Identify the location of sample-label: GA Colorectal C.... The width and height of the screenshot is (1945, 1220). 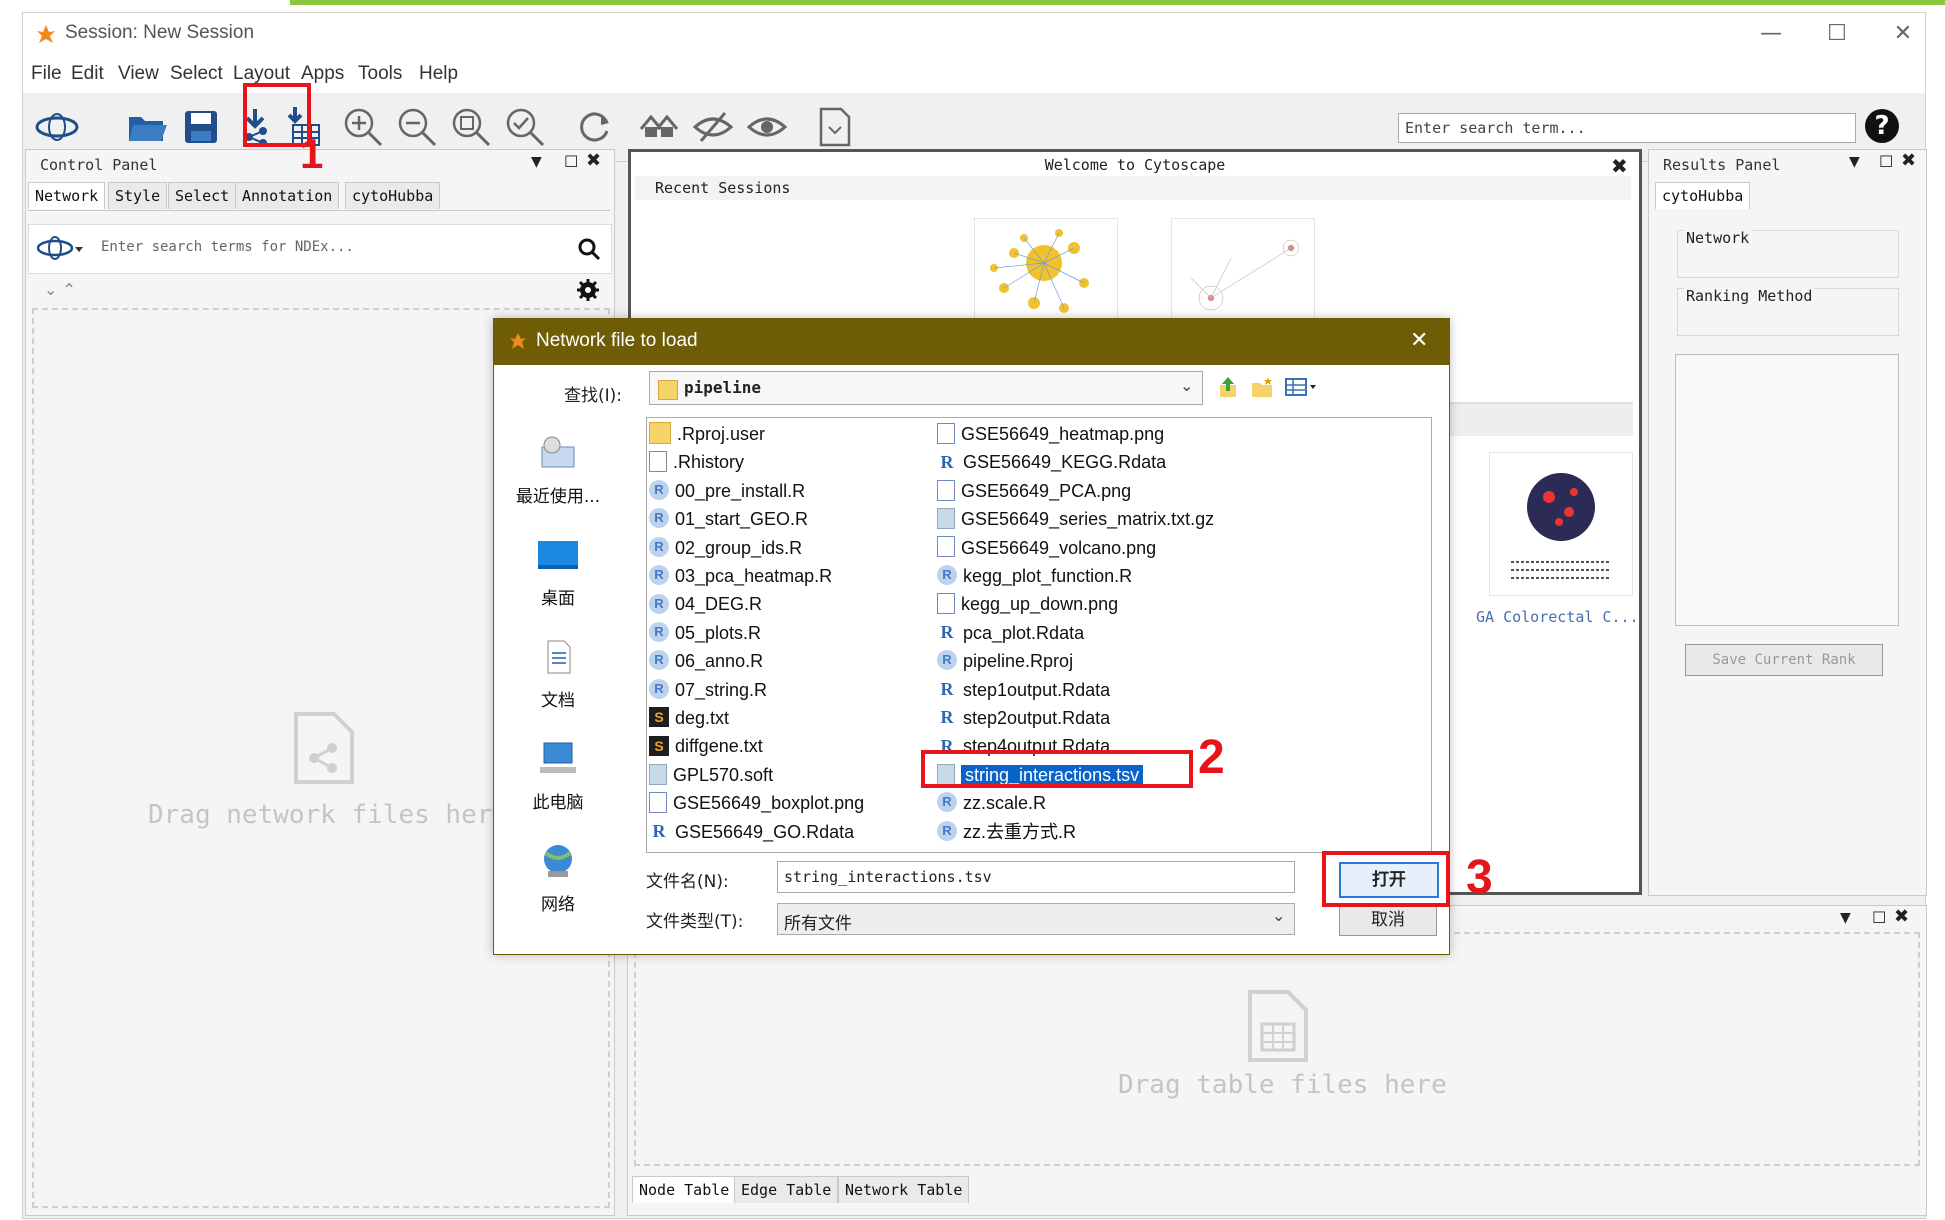
(1557, 617).